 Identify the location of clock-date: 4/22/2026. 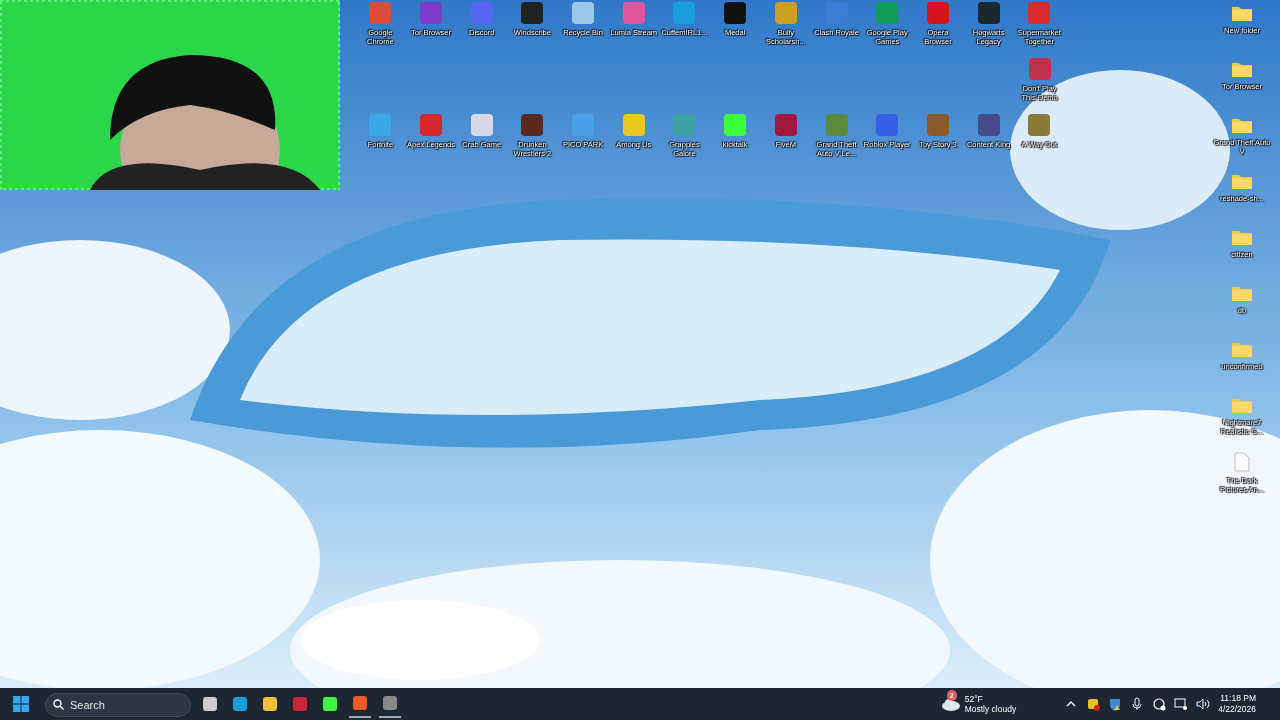
(1237, 709).